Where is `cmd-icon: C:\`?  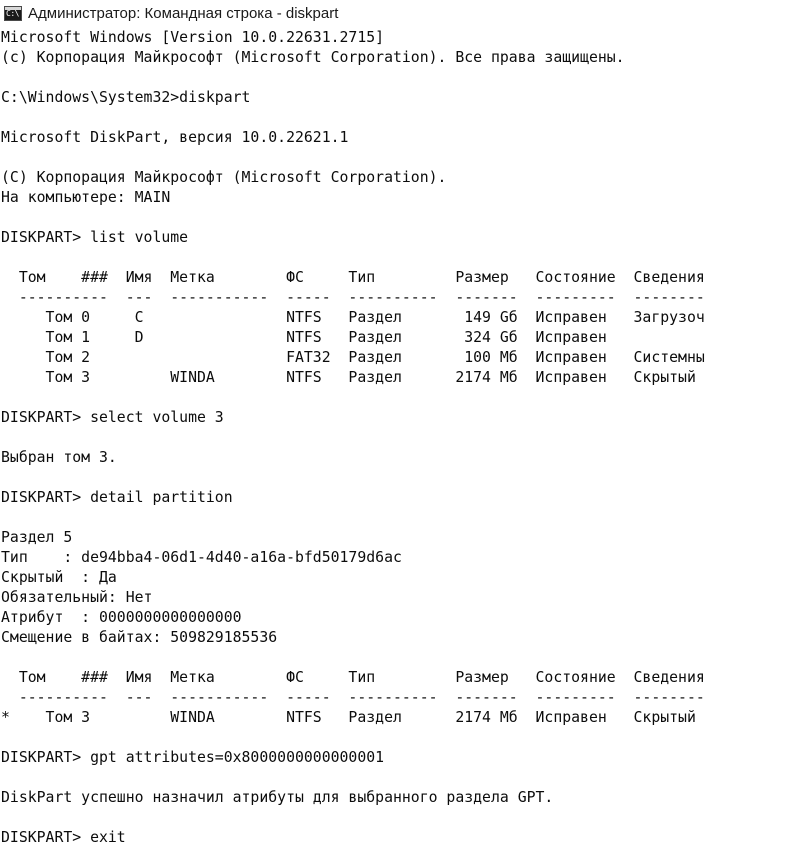 cmd-icon: C:\ is located at coordinates (13, 13).